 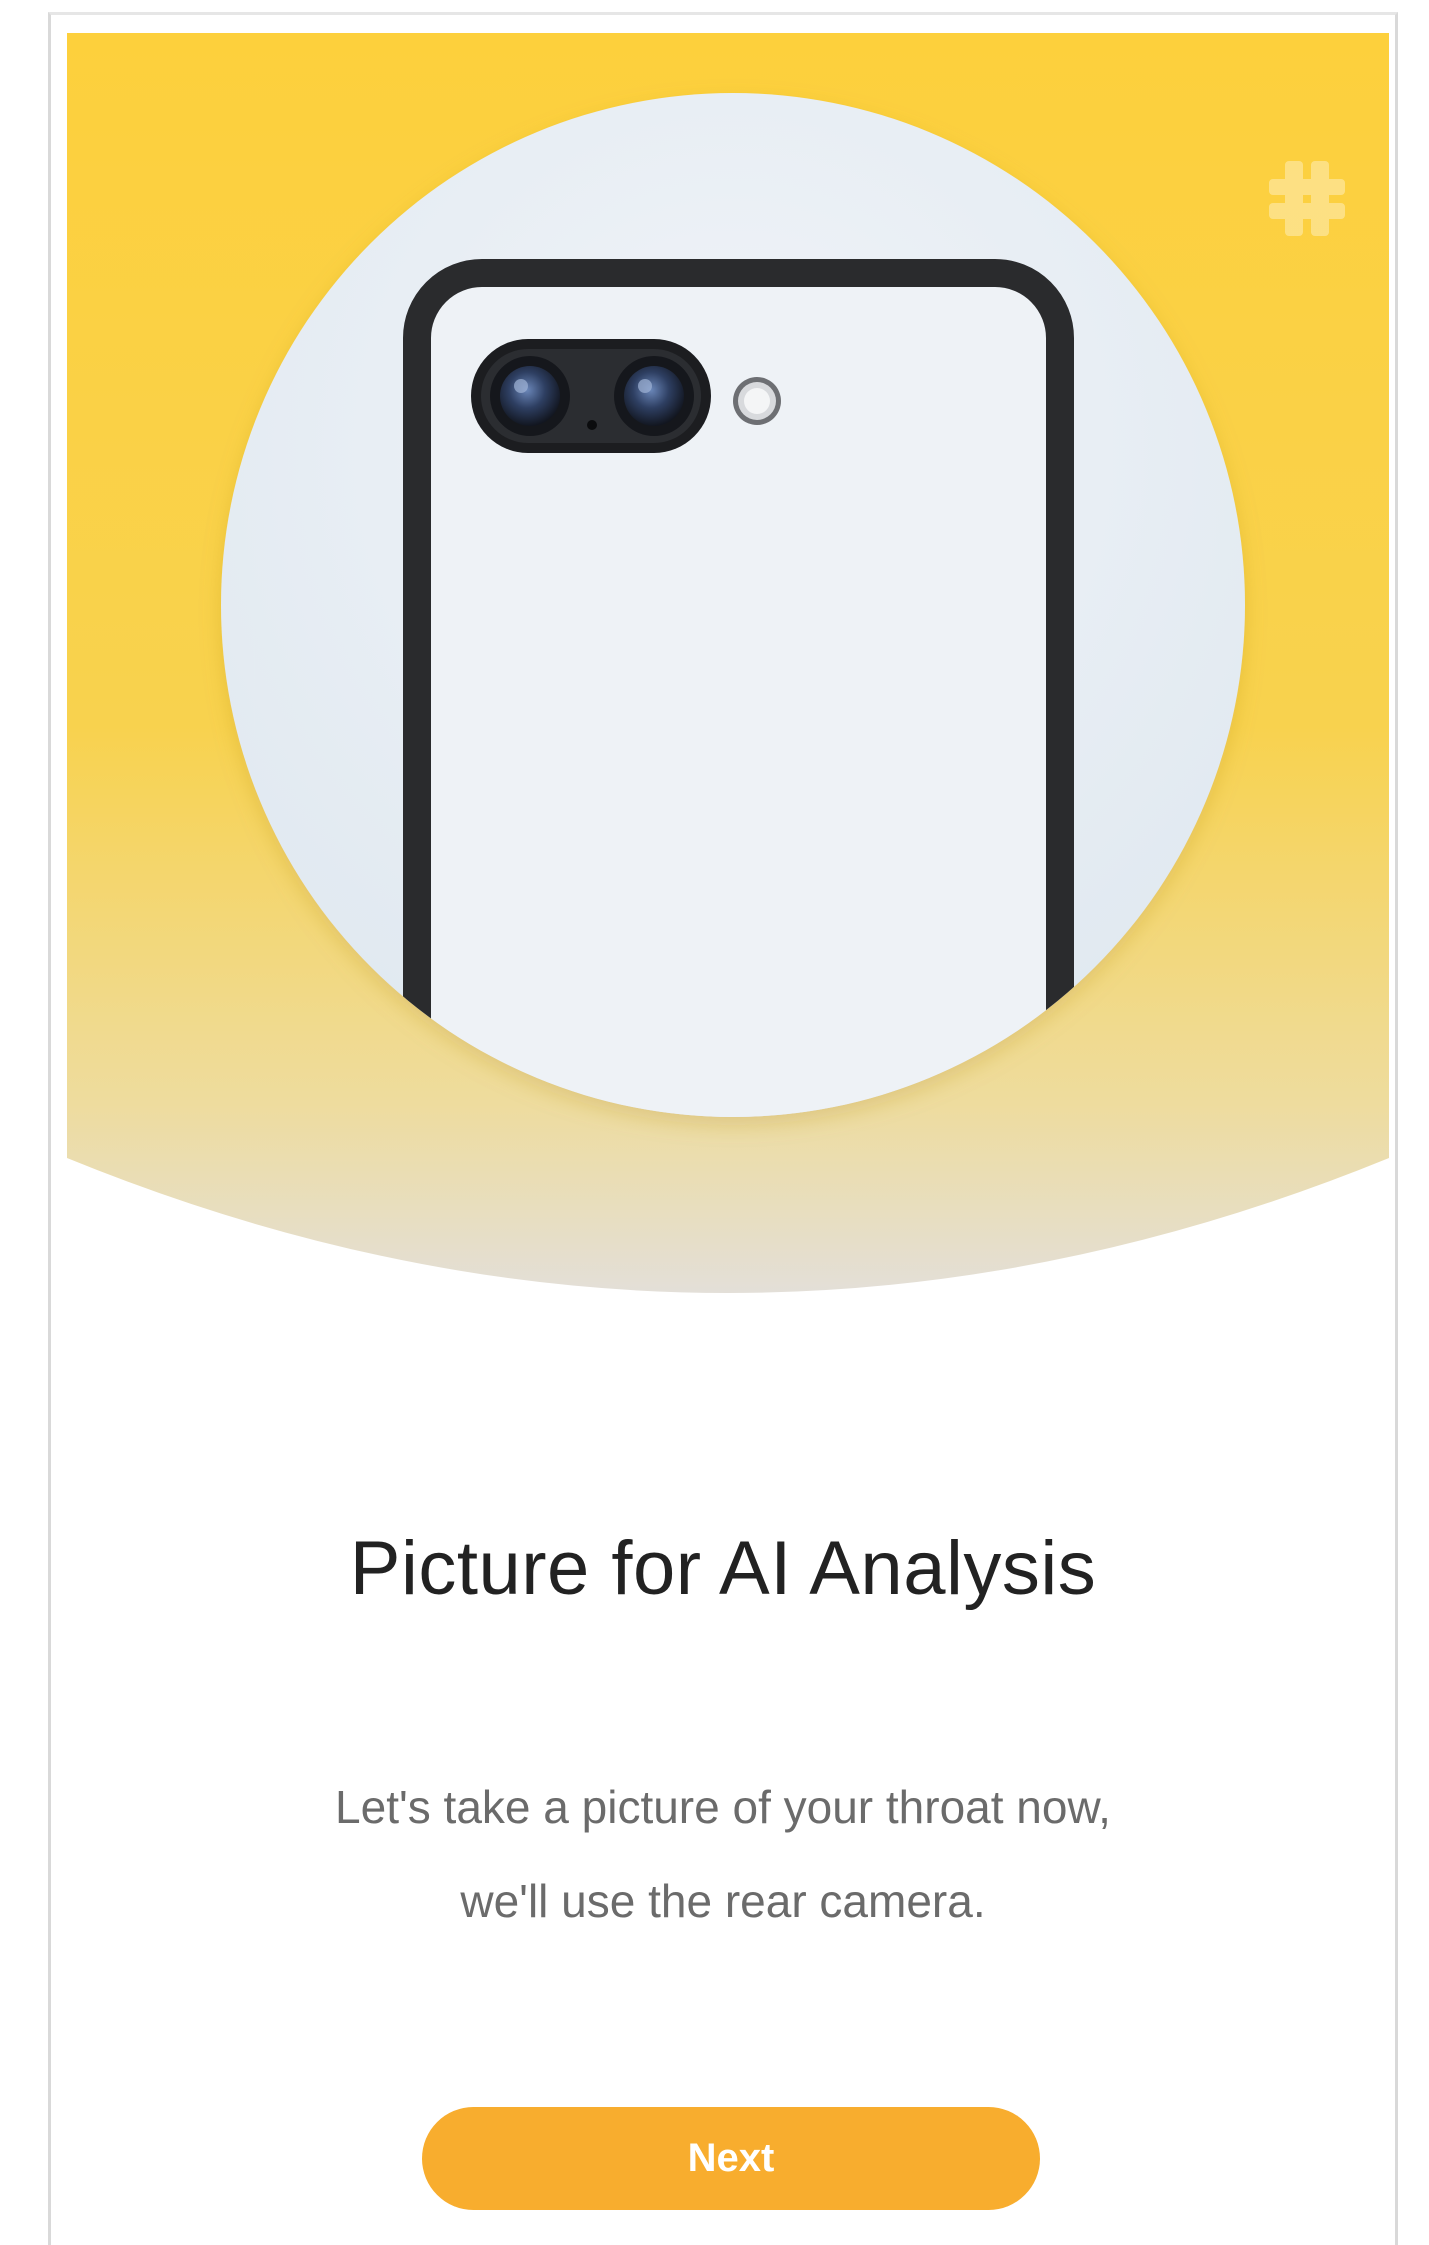 I want to click on next-button: Next, so click(x=731, y=2158).